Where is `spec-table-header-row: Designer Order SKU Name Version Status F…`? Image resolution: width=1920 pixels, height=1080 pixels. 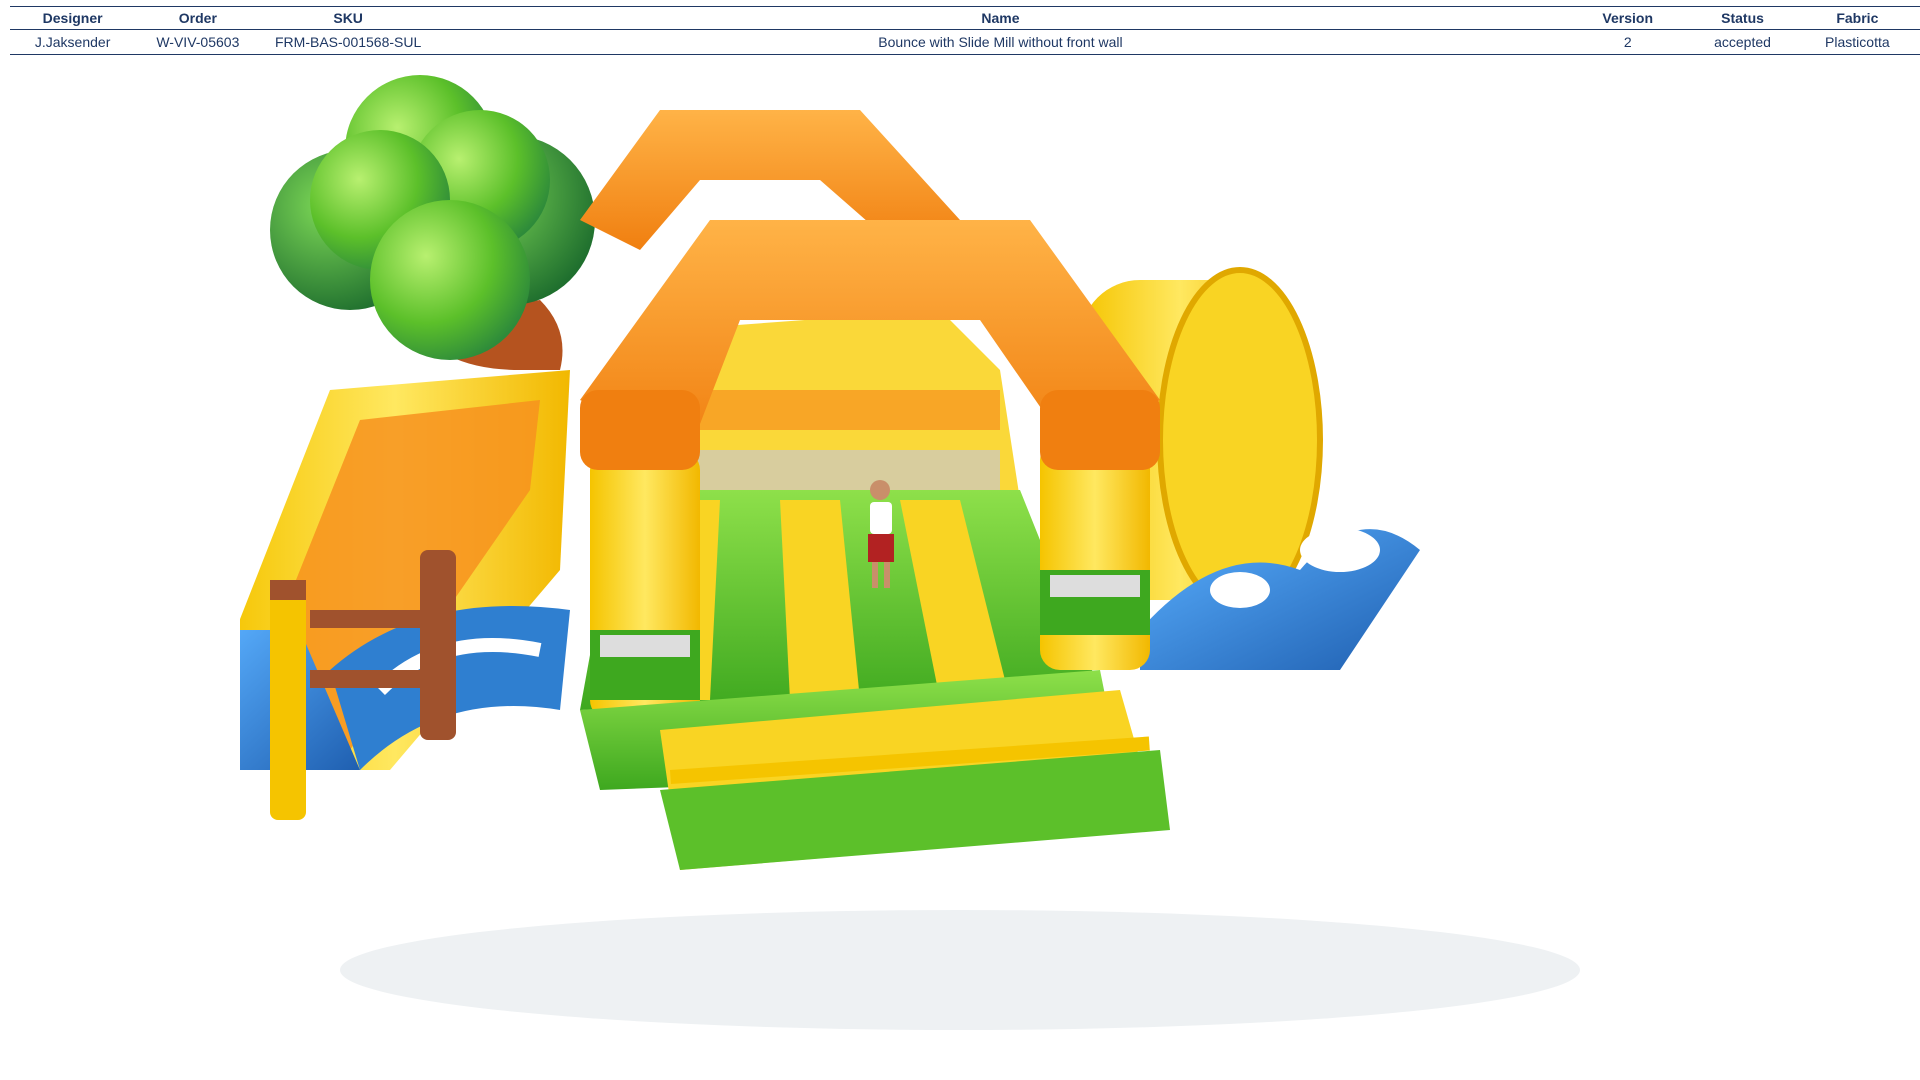 spec-table-header-row: Designer Order SKU Name Version Status F… is located at coordinates (965, 18).